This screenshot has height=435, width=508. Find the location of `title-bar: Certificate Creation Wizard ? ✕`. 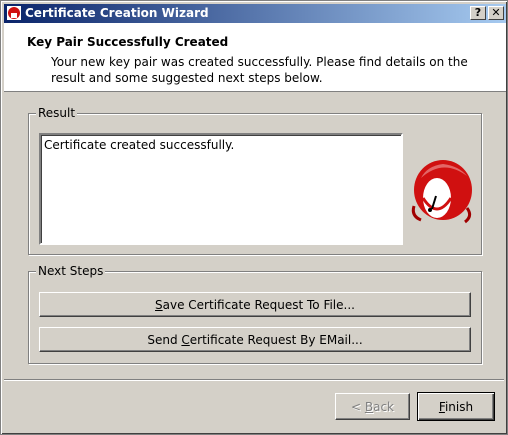

title-bar: Certificate Creation Wizard ? ✕ is located at coordinates (255, 13).